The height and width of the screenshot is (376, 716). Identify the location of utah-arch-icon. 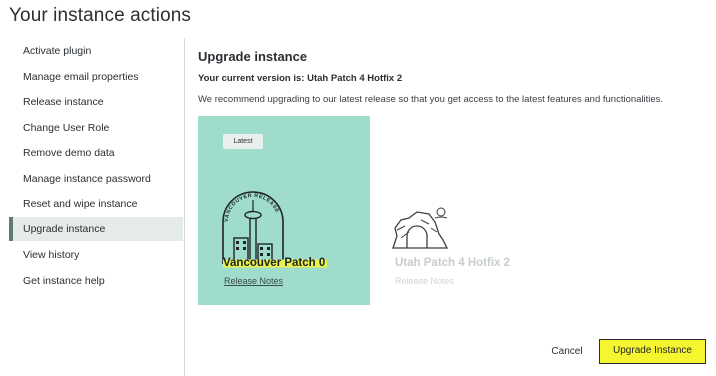
(420, 228).